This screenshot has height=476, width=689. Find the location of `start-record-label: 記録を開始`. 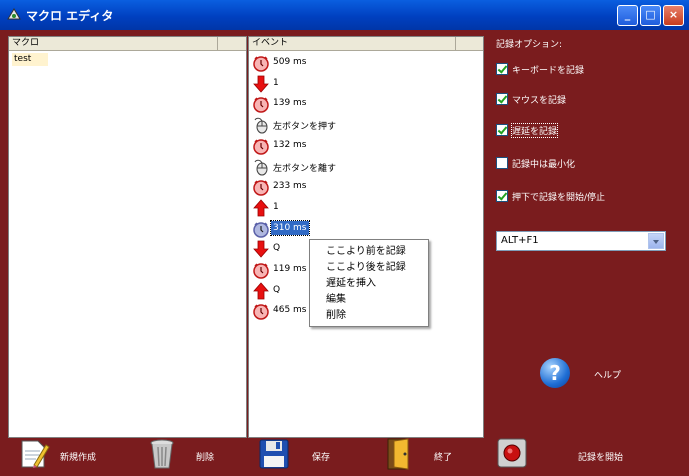

start-record-label: 記録を開始 is located at coordinates (601, 458).